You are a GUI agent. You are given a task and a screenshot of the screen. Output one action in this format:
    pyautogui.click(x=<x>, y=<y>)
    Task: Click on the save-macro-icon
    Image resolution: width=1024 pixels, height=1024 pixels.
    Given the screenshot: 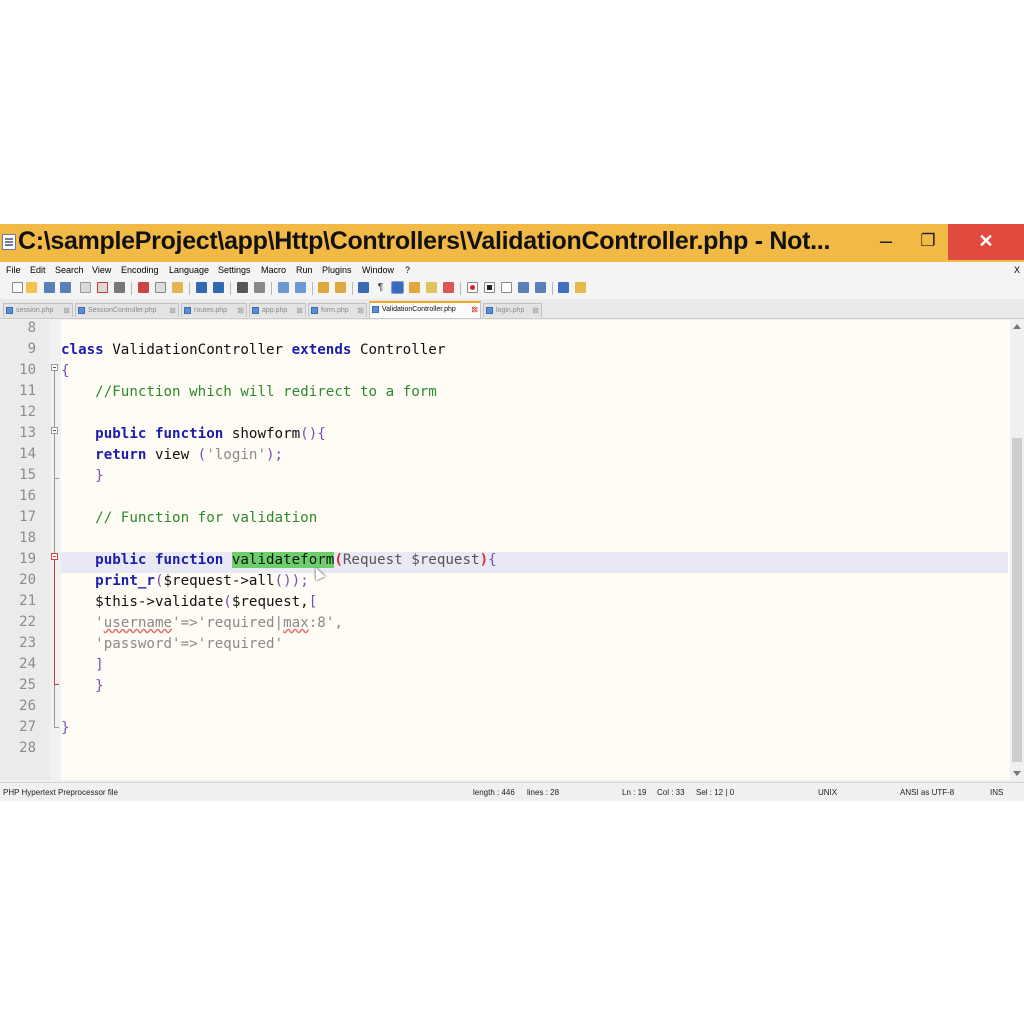 What is the action you would take?
    pyautogui.click(x=540, y=287)
    